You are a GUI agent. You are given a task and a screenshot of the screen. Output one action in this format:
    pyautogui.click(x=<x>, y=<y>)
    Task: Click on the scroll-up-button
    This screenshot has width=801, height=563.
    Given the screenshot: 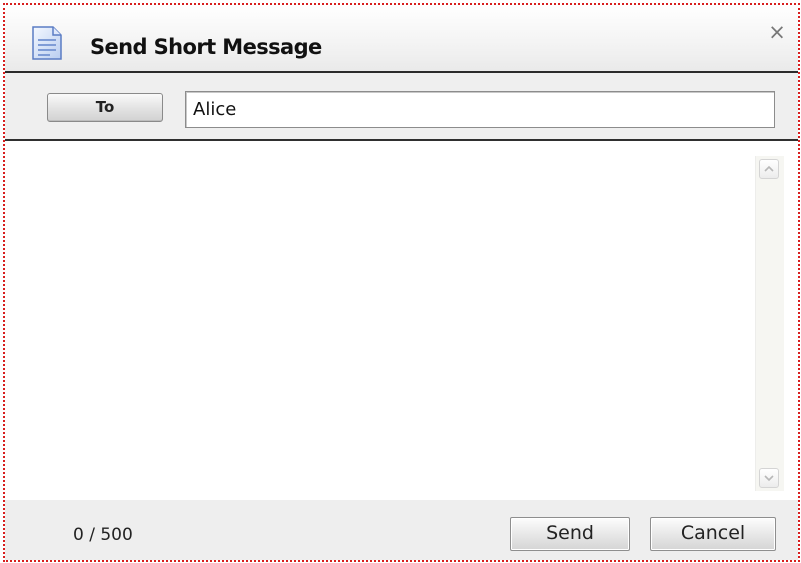 What is the action you would take?
    pyautogui.click(x=769, y=169)
    